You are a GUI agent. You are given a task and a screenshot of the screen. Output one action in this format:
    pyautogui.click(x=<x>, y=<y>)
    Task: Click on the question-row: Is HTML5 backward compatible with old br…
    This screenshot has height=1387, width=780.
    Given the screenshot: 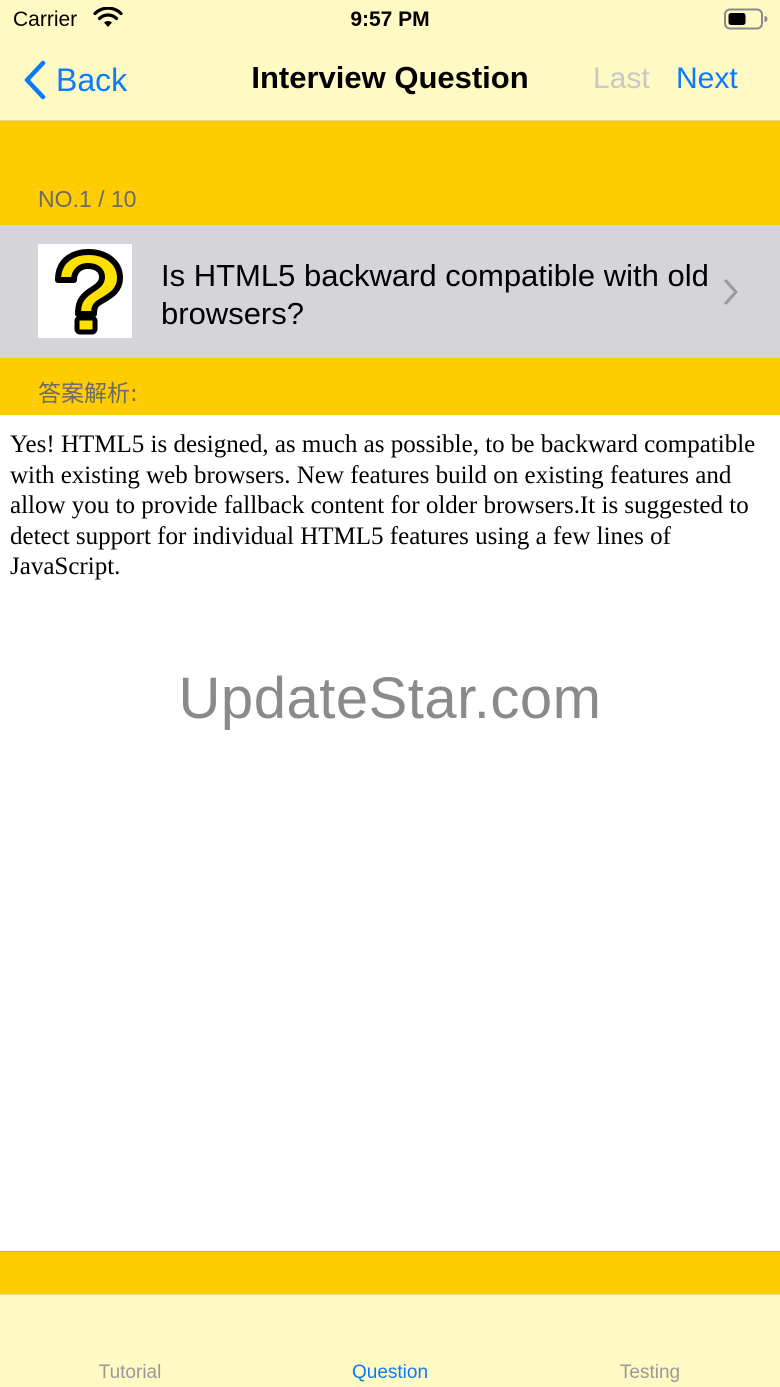 What is the action you would take?
    pyautogui.click(x=390, y=291)
    